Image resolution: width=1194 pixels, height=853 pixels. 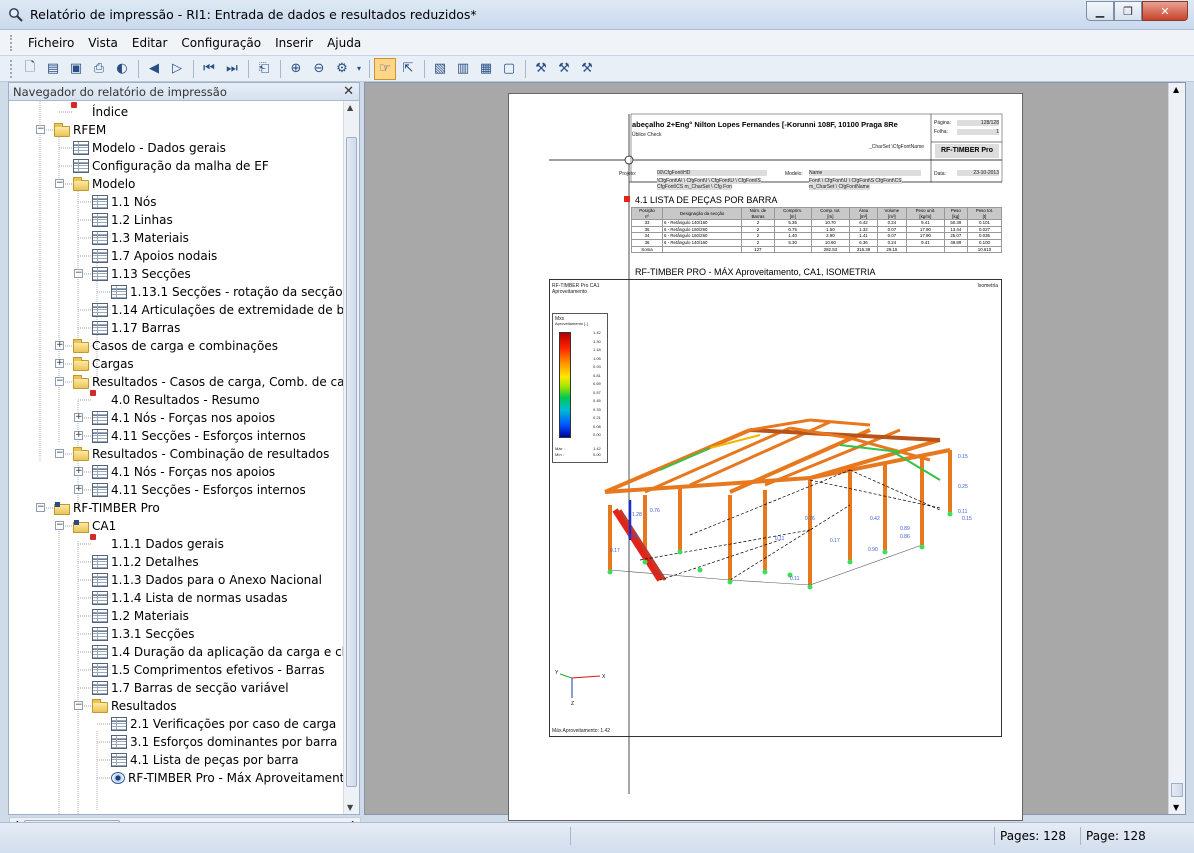 I want to click on tree-item: Configuração da malha de EF, so click(x=171, y=166).